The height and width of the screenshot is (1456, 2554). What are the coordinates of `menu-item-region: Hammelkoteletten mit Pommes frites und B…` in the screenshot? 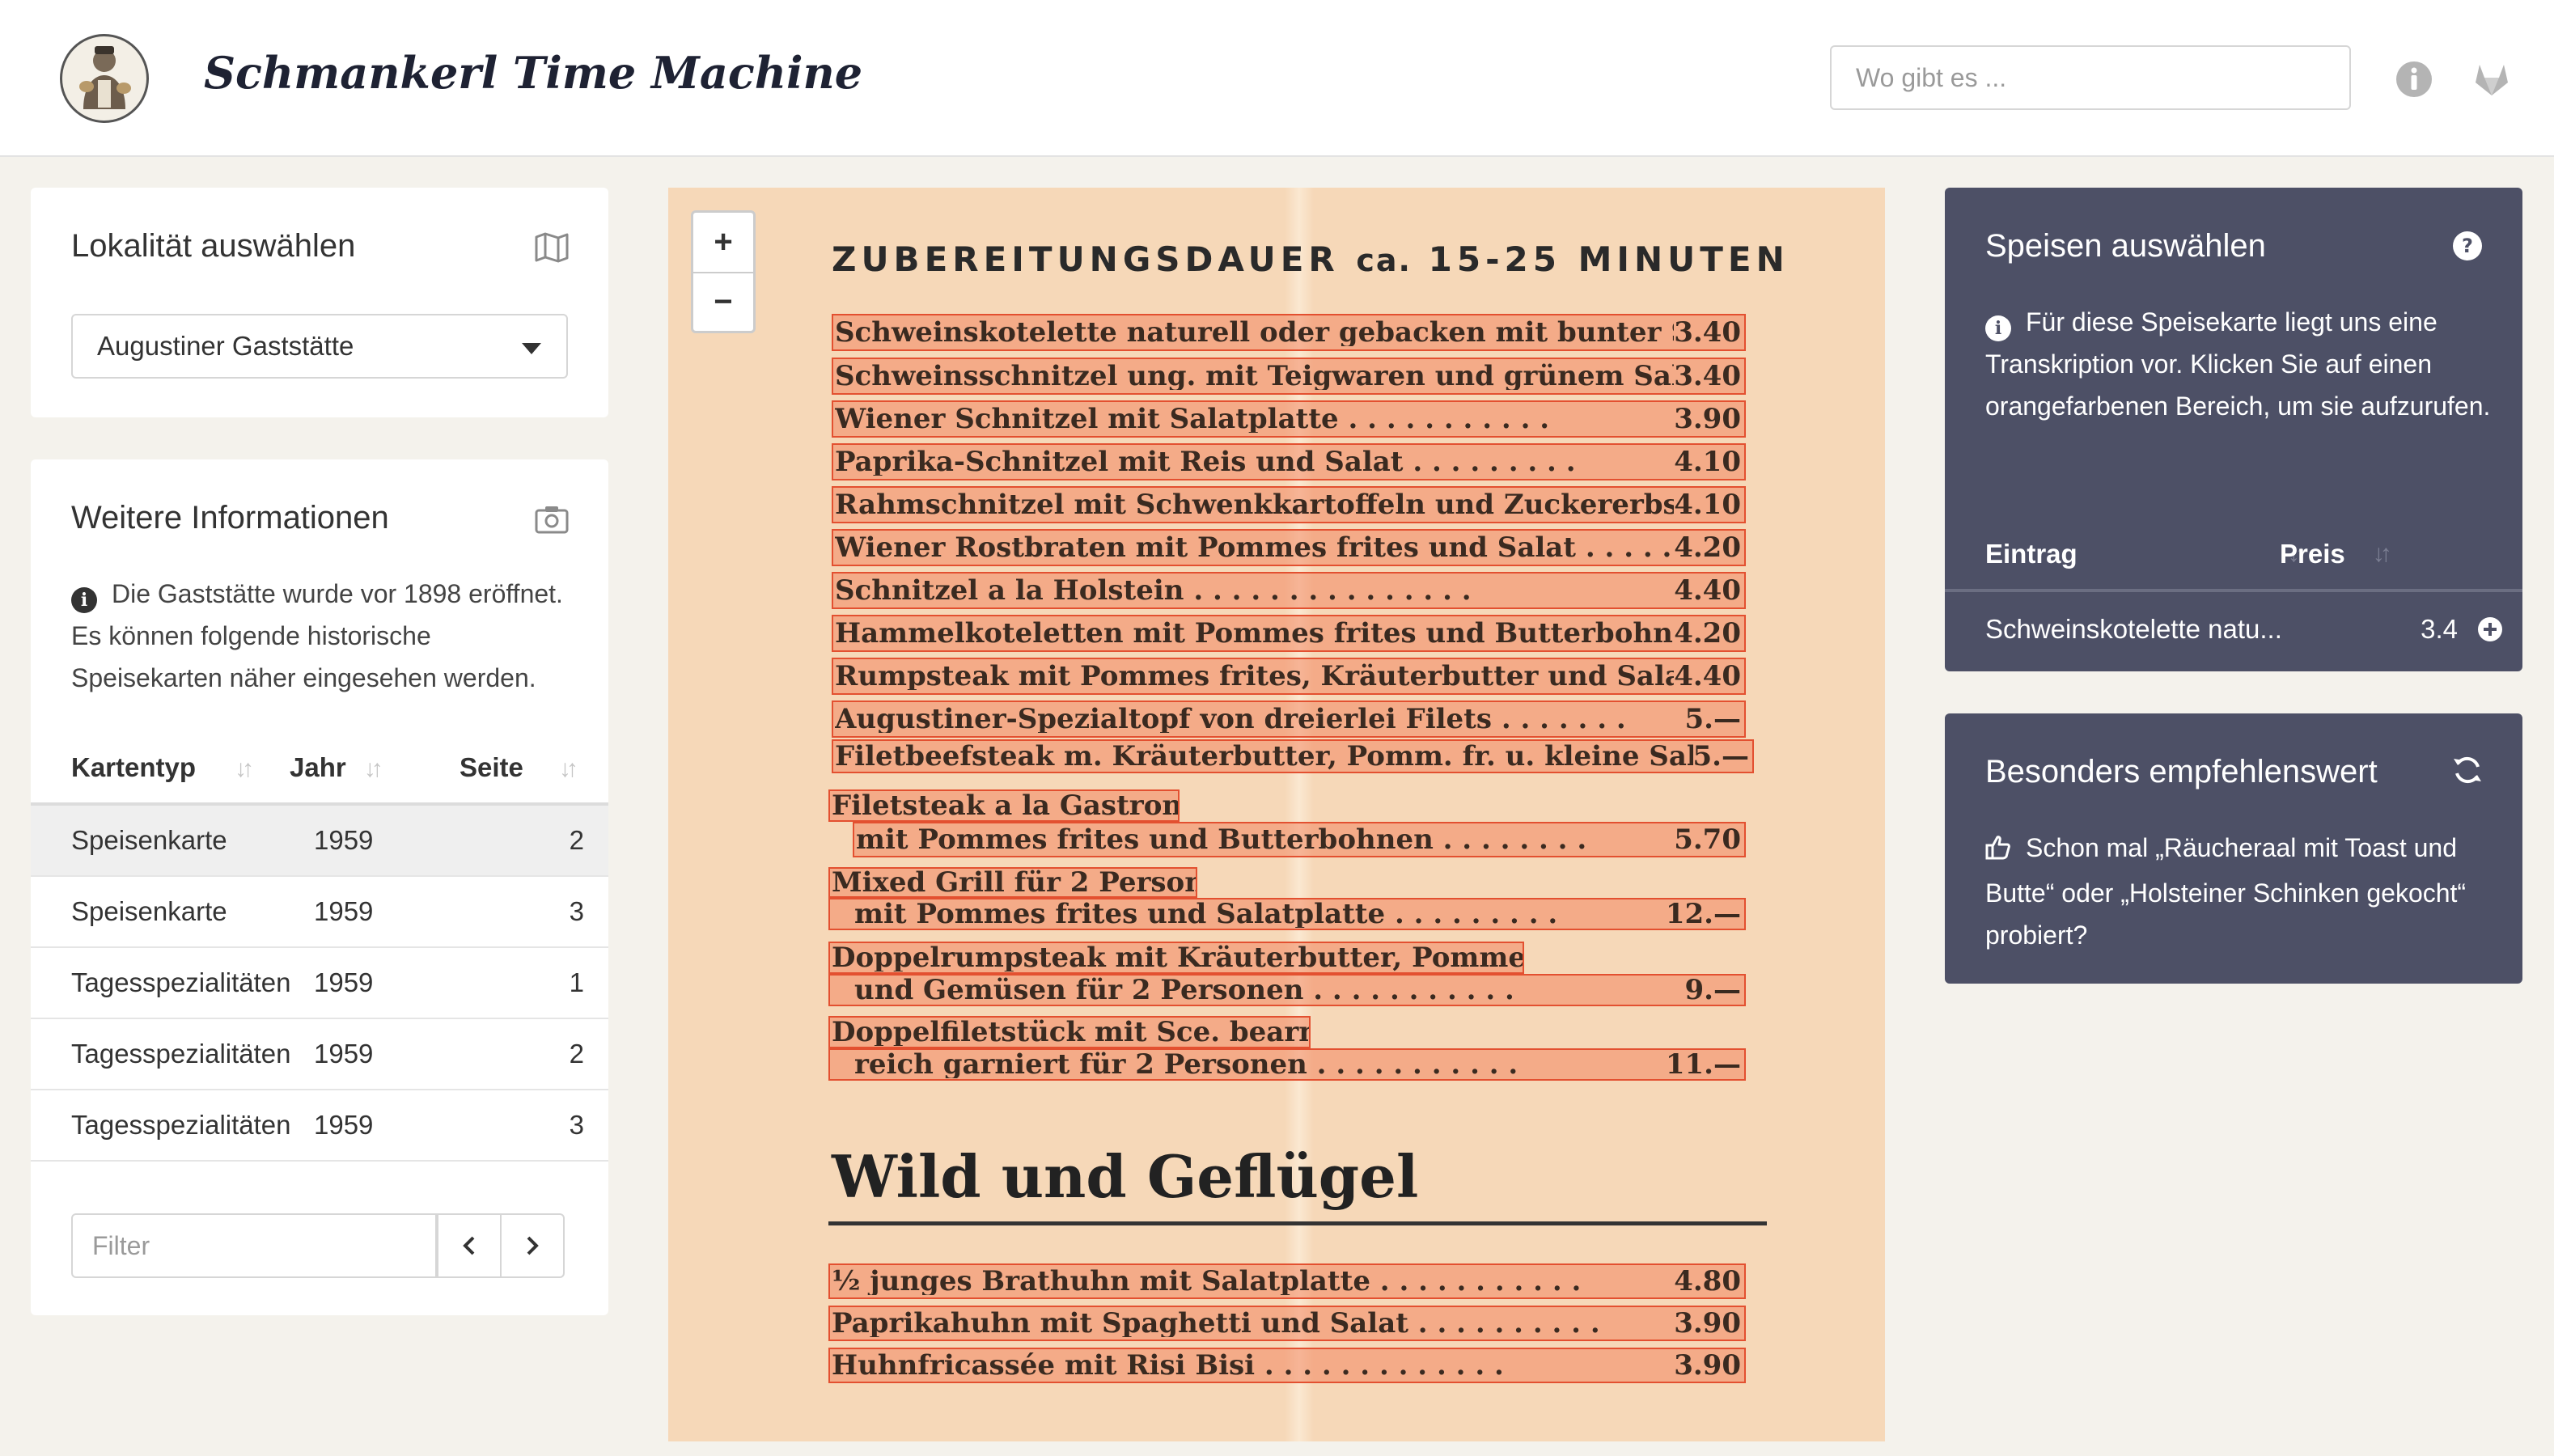 It's located at (1289, 633).